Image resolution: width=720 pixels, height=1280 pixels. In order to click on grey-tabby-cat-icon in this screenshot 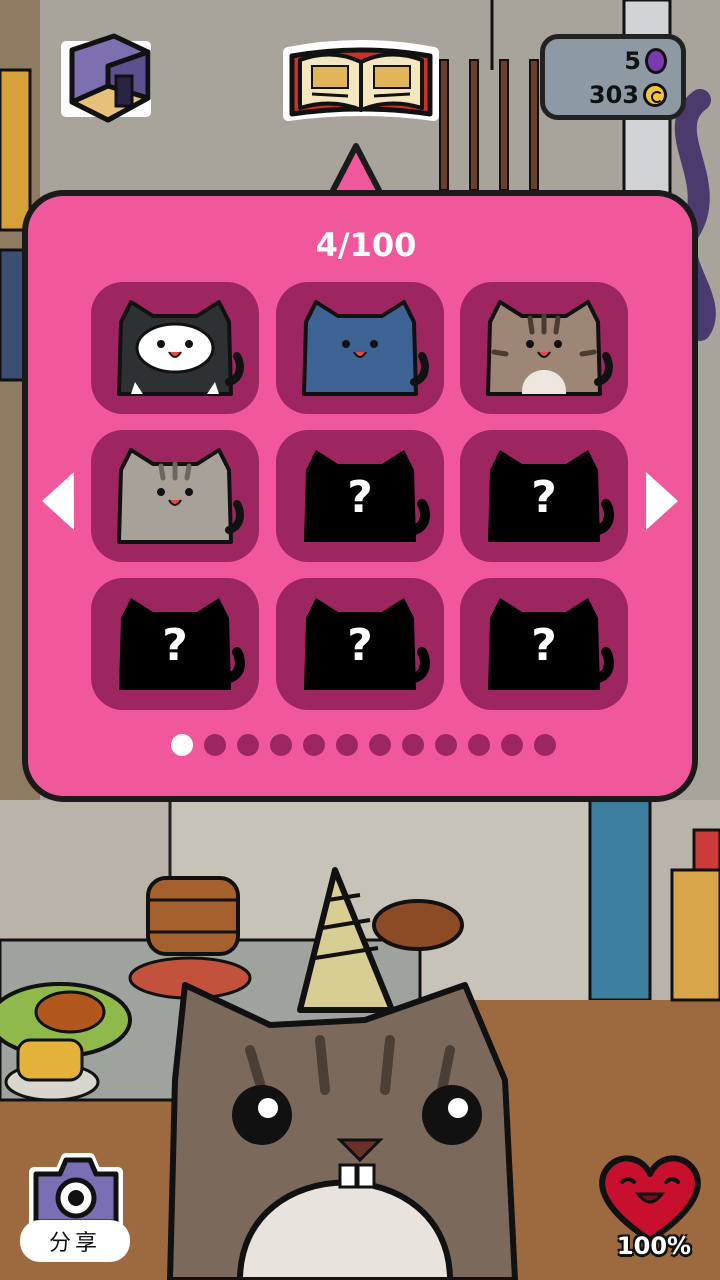, I will do `click(180, 496)`.